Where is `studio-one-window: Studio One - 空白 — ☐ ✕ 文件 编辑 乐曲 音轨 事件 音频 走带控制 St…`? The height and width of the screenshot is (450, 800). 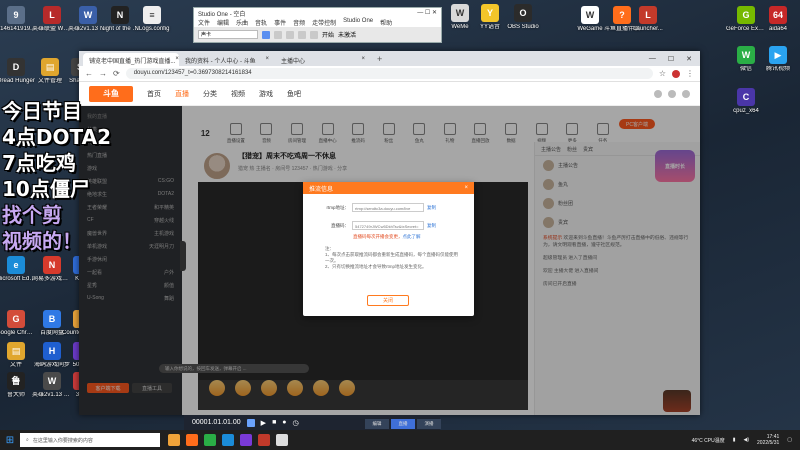
studio-one-window: Studio One - 空白 — ☐ ✕ 文件 编辑 乐曲 音轨 事件 音频 走带控制 St… is located at coordinates (317, 25).